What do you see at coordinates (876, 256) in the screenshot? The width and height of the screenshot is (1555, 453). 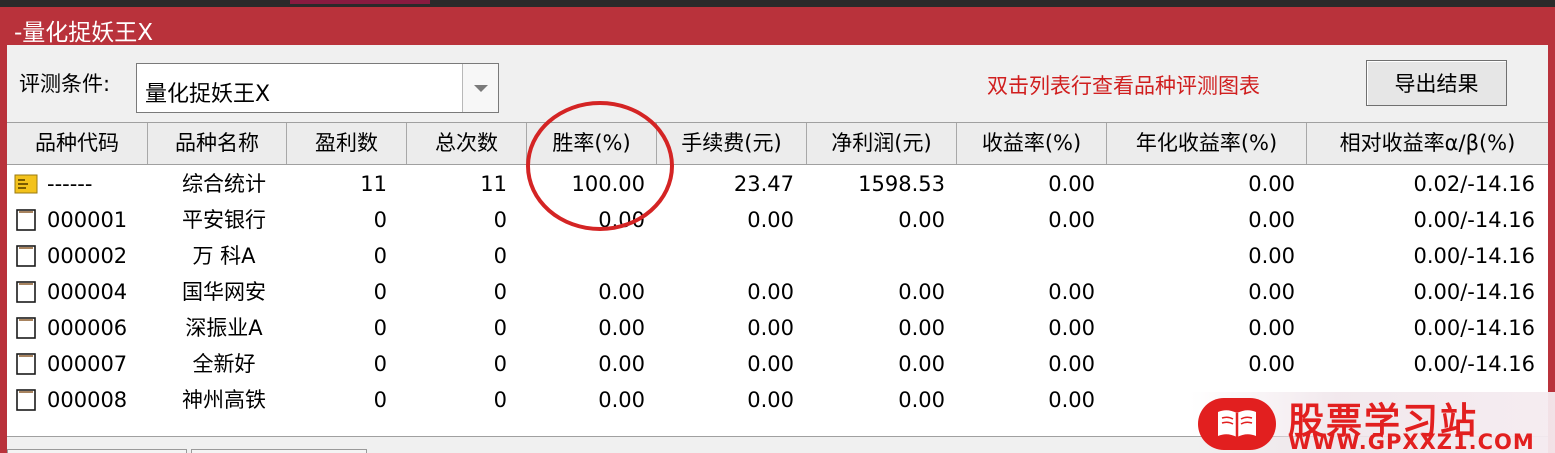 I see `cell-net-profit` at bounding box center [876, 256].